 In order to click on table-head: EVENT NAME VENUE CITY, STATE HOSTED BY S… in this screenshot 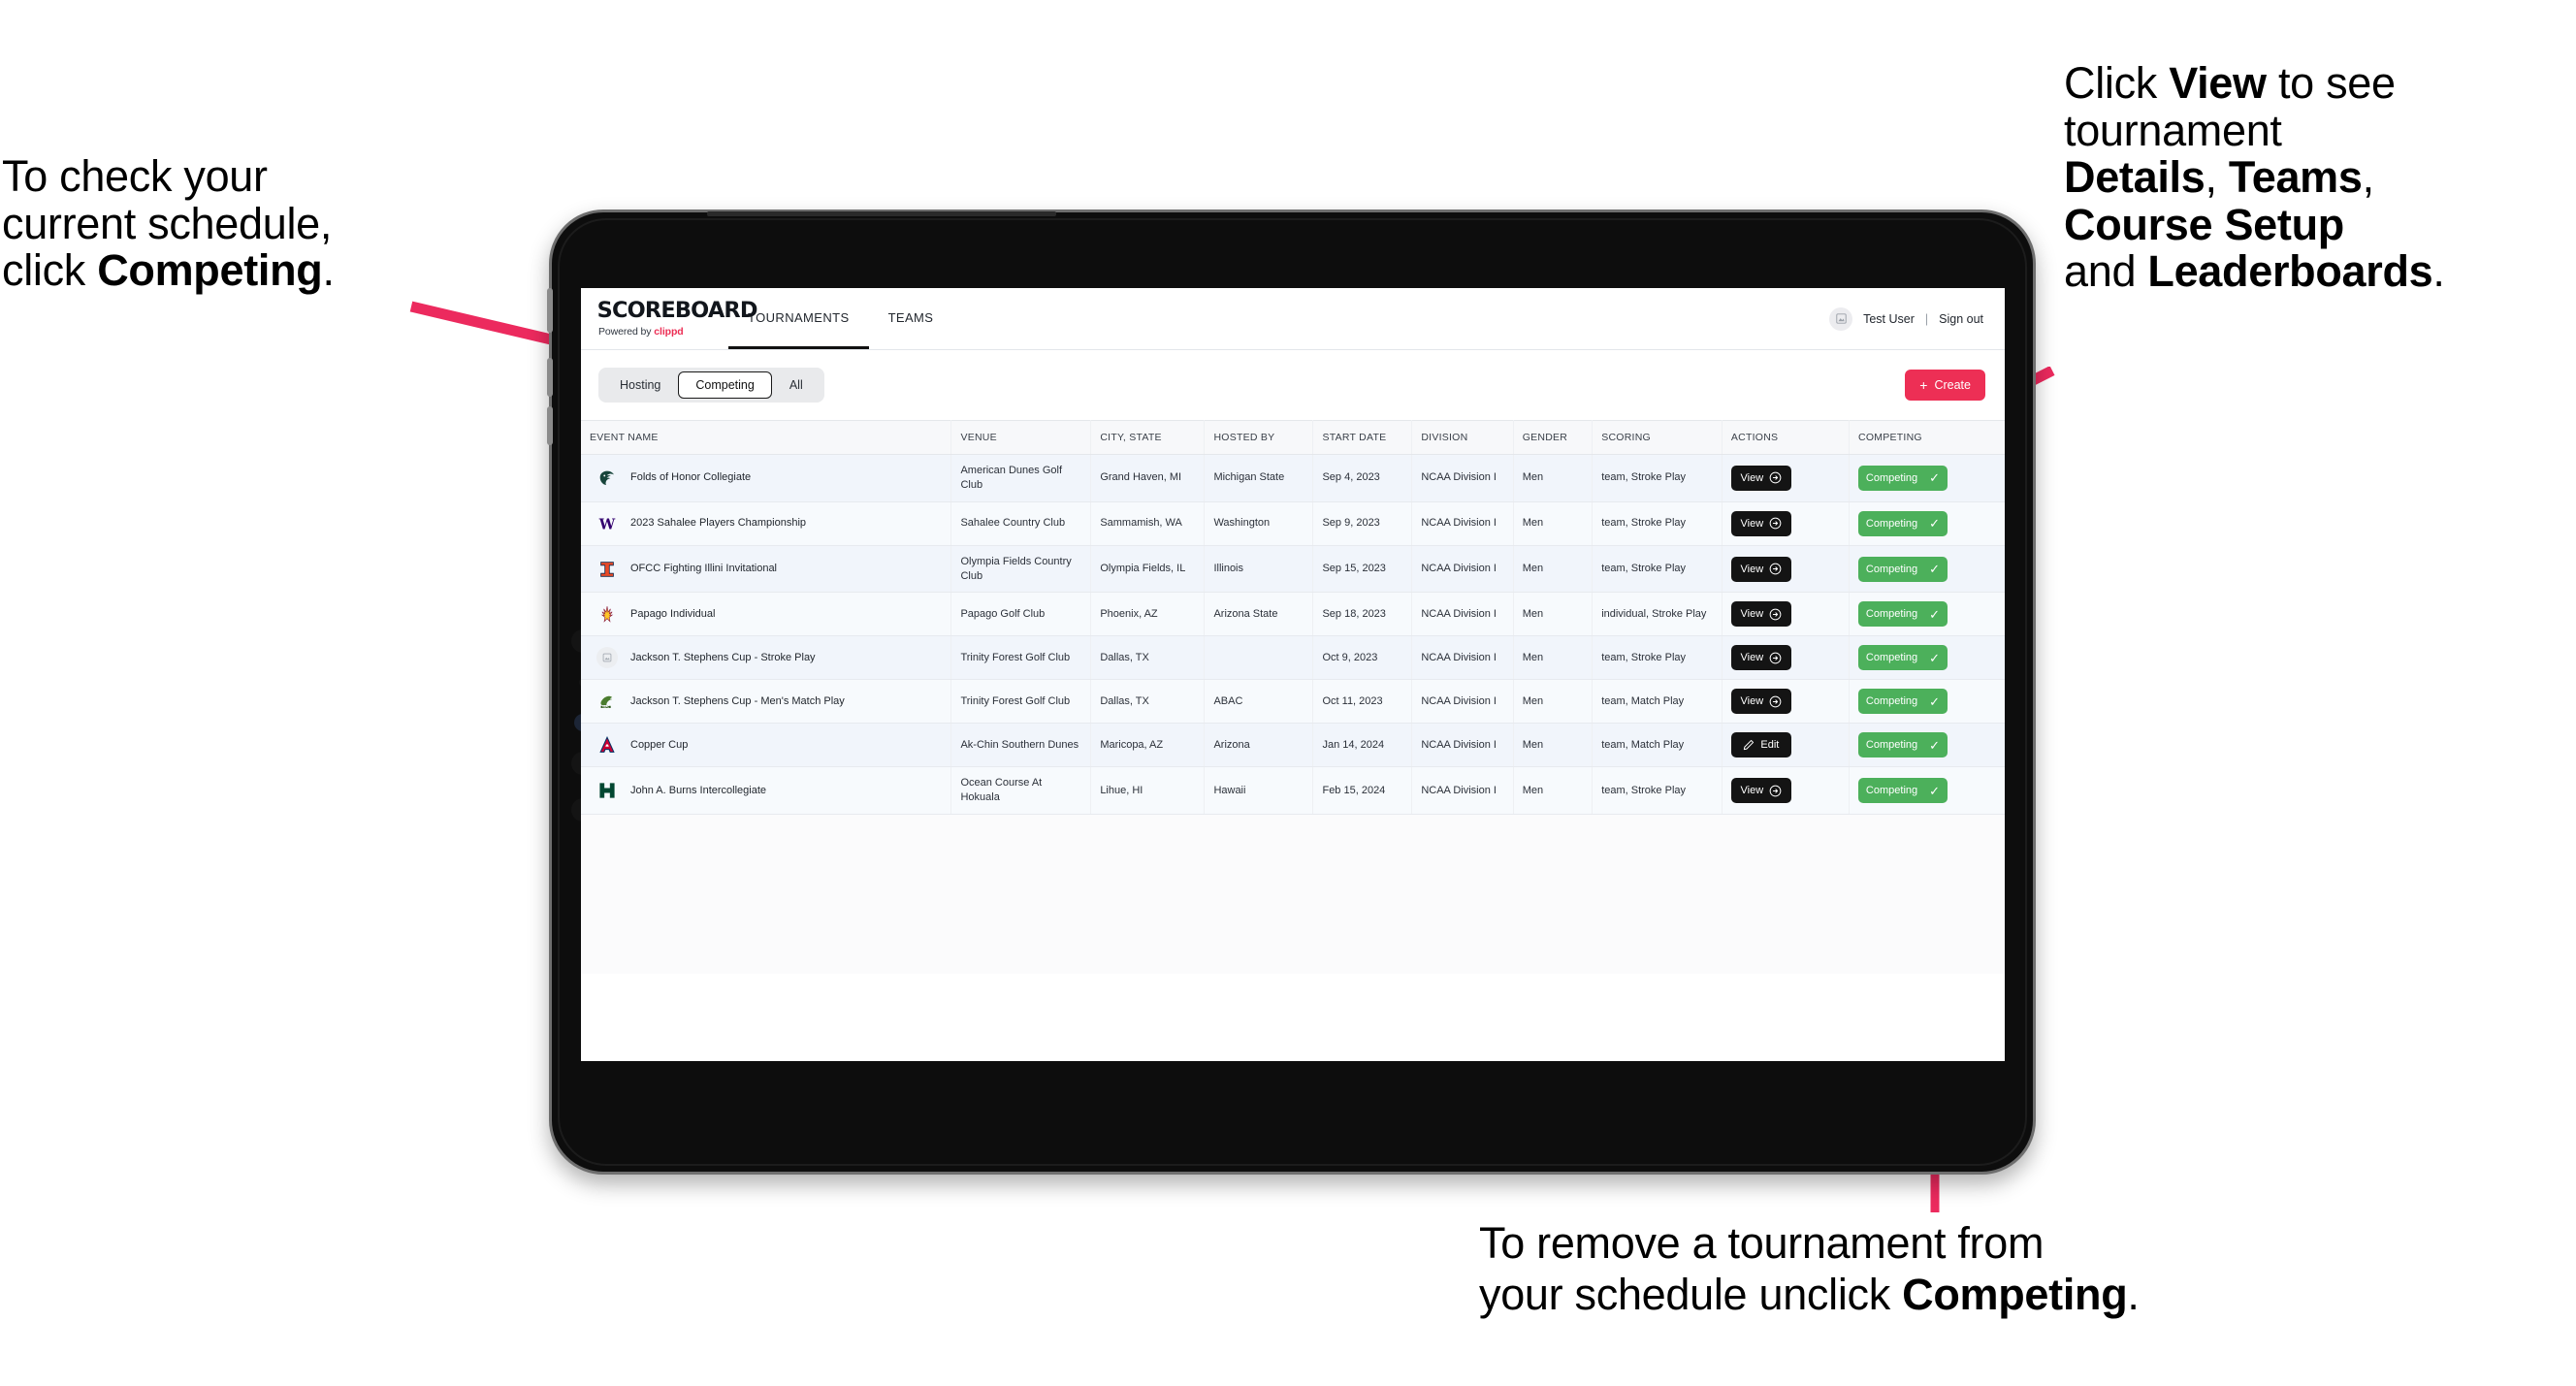, I will do `click(1293, 437)`.